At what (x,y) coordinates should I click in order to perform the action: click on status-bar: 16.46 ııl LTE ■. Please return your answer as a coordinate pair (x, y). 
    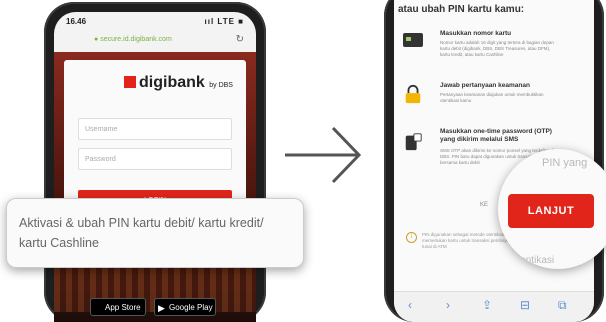
    Looking at the image, I should click on (155, 21).